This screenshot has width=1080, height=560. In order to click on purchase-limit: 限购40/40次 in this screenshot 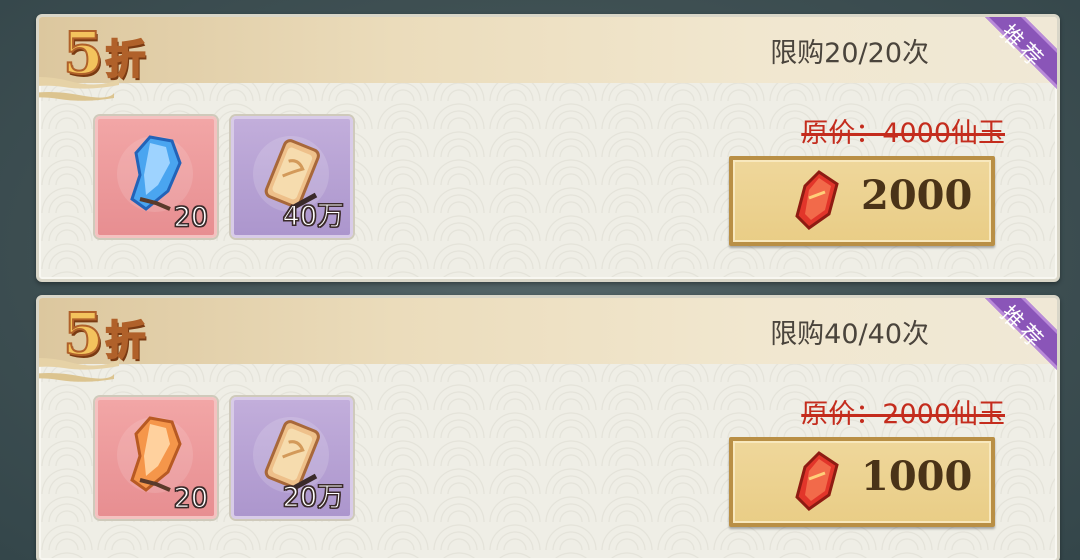, I will do `click(849, 334)`.